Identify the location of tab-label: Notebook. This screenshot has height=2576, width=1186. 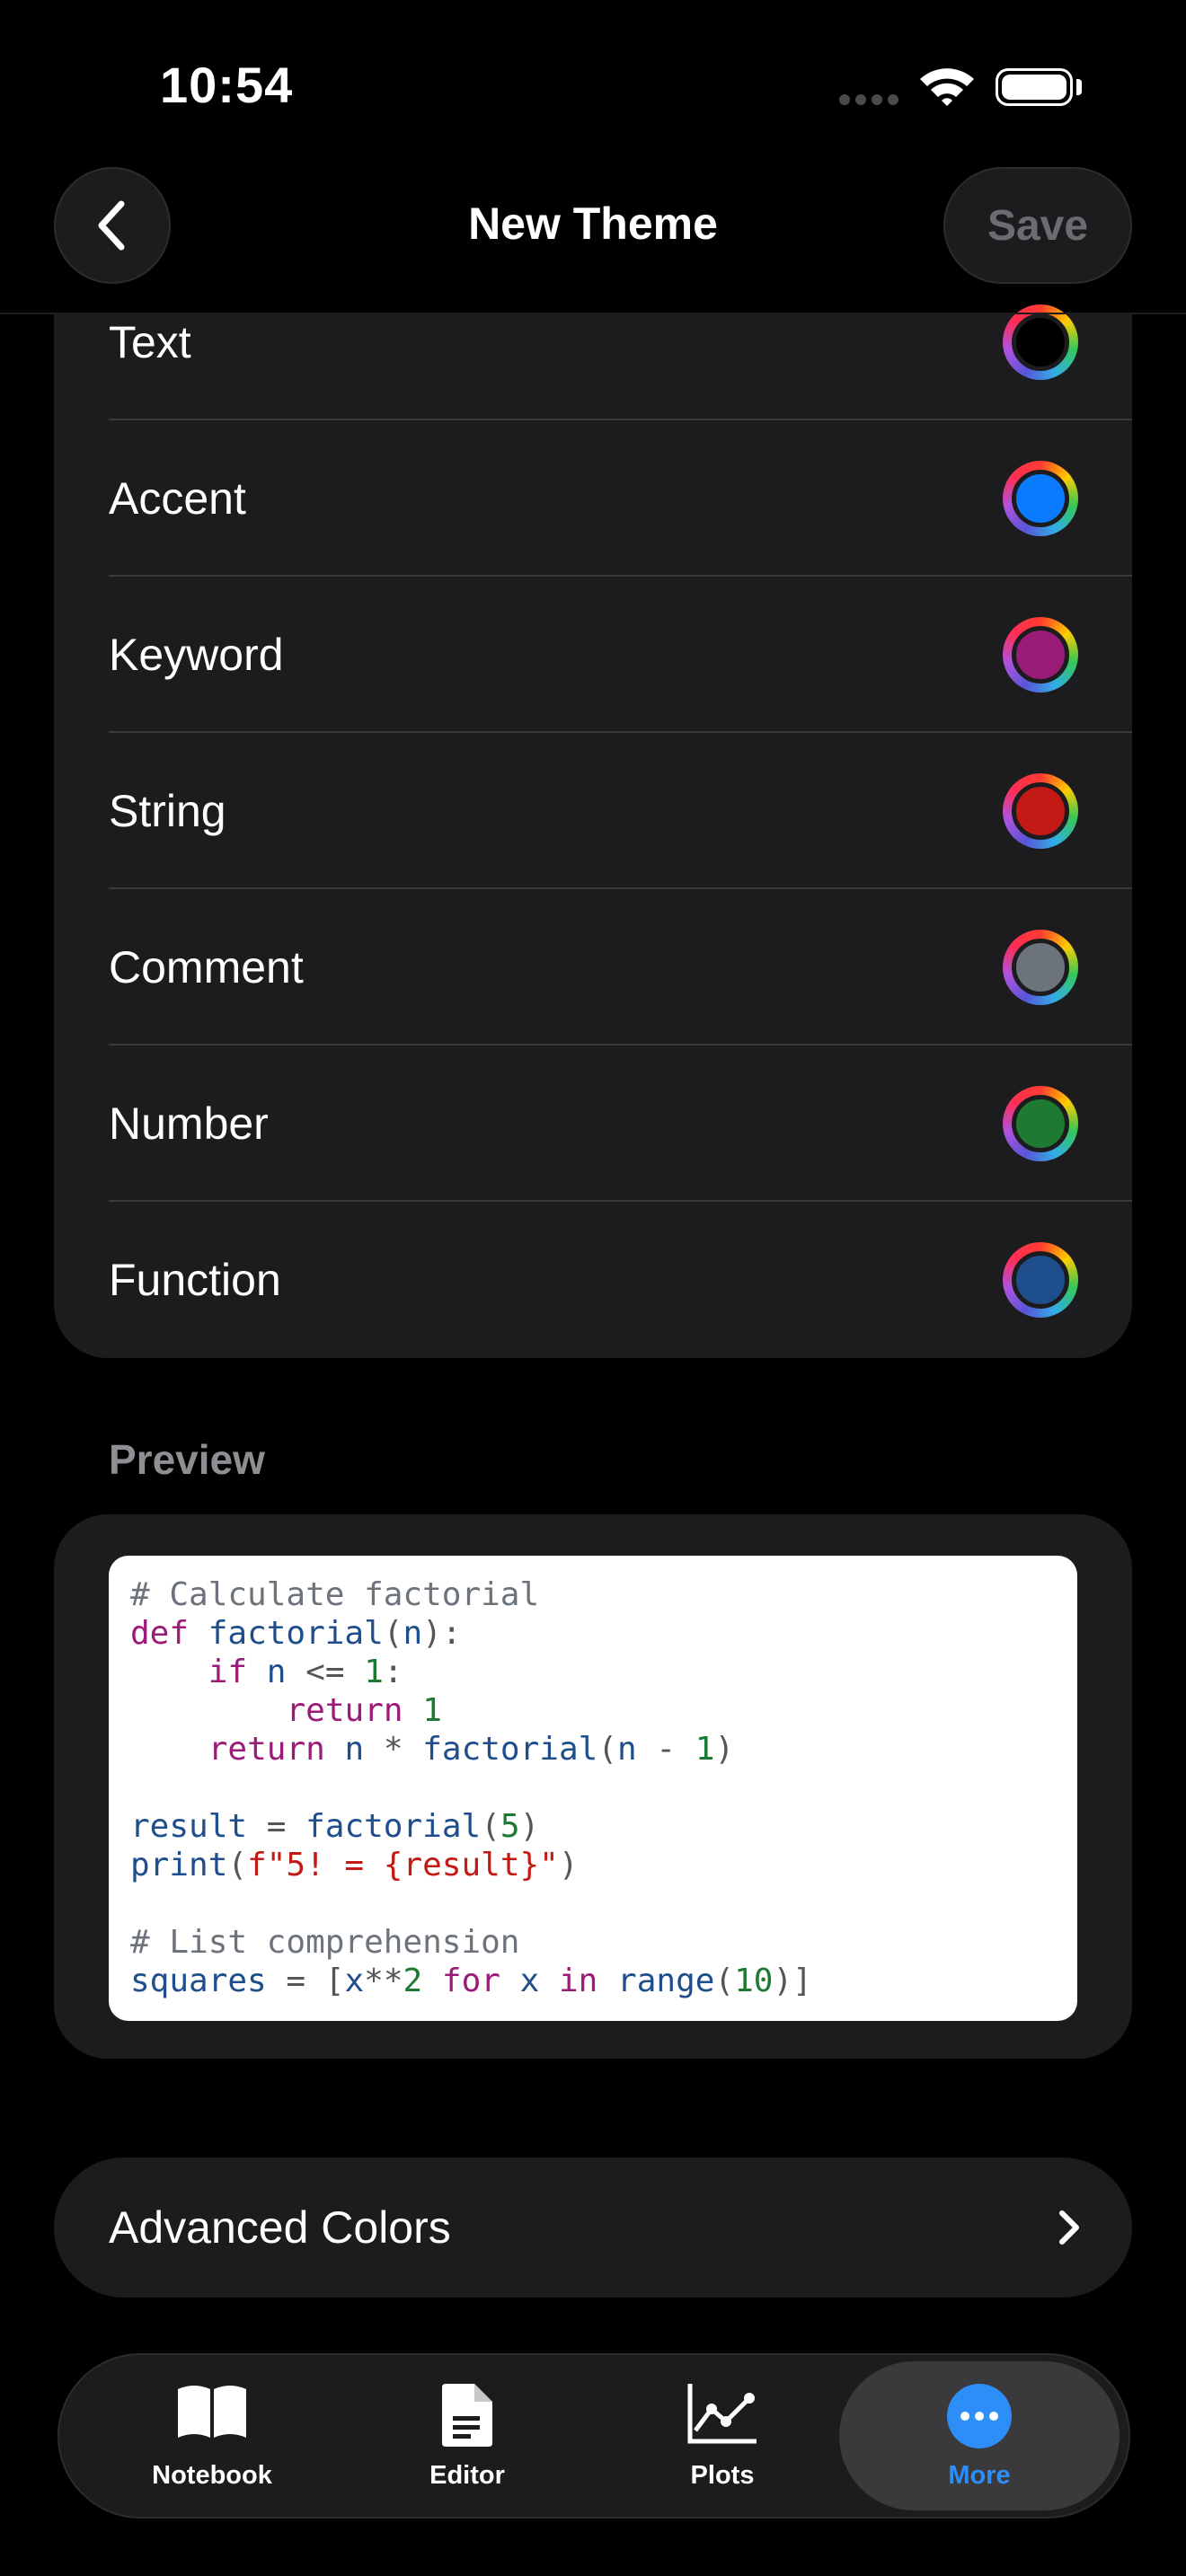
(212, 2475).